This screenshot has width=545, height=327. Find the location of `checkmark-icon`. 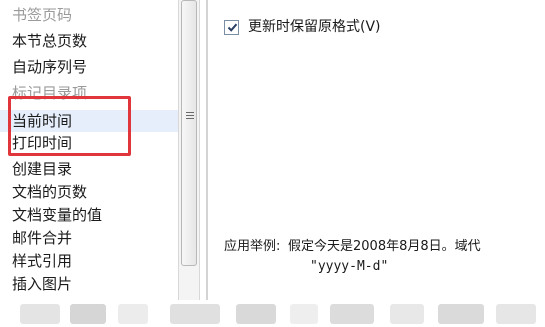

checkmark-icon is located at coordinates (232, 27).